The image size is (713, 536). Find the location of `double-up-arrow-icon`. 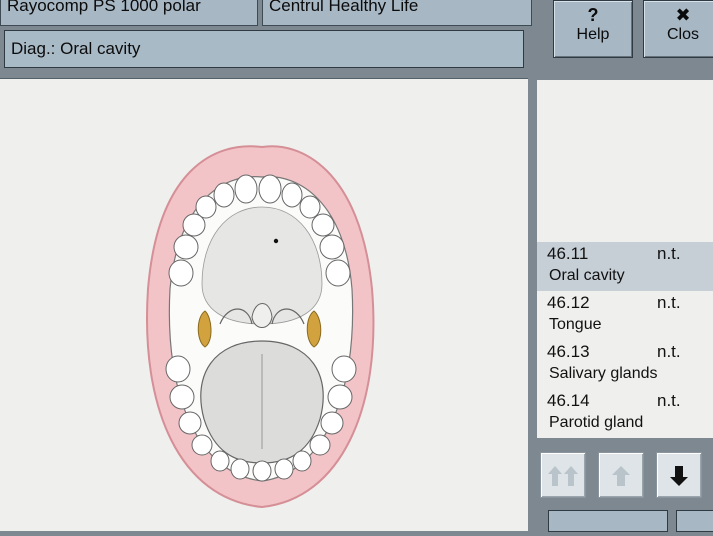

double-up-arrow-icon is located at coordinates (563, 476).